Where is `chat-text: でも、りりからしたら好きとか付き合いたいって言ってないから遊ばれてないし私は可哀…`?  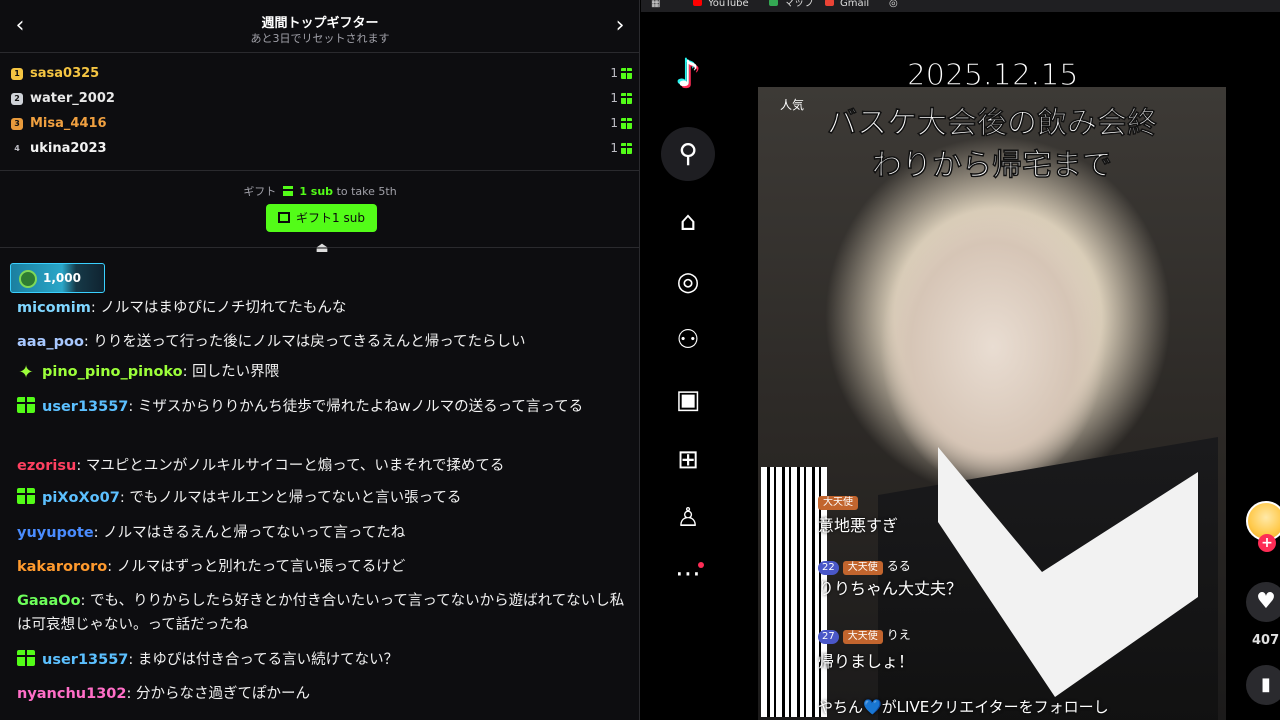
chat-text: でも、りりからしたら好きとか付き合いたいって言ってないから遊ばれてないし私は可哀… is located at coordinates (321, 613).